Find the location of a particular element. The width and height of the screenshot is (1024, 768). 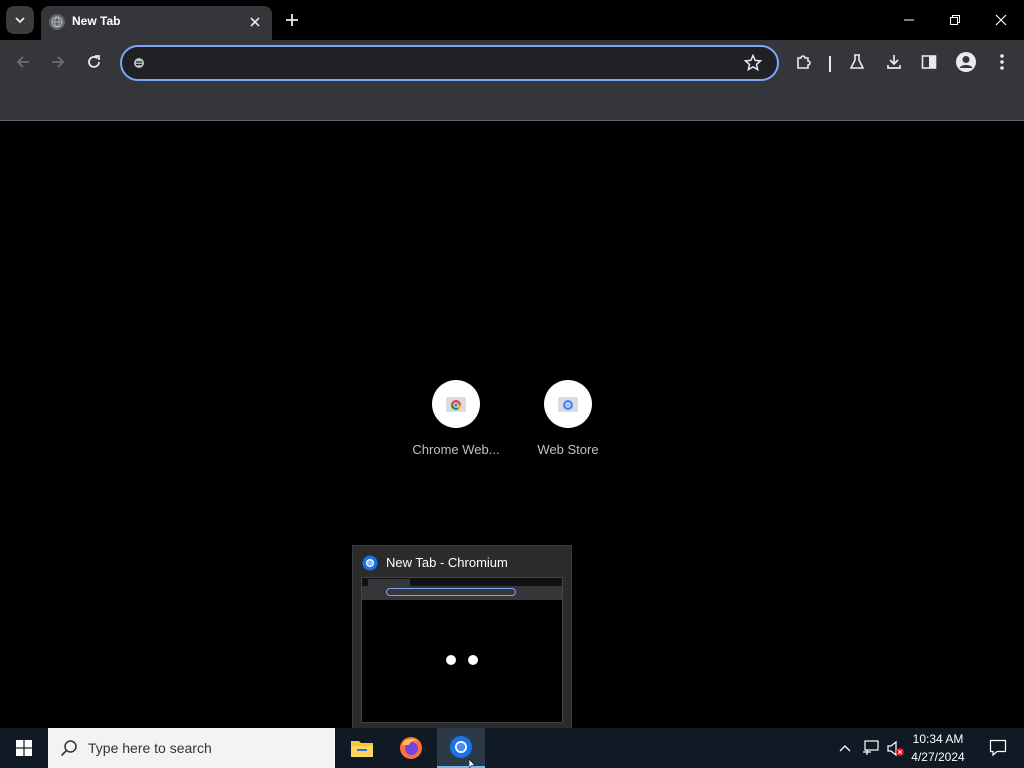

browser-toolbar is located at coordinates (512, 63).